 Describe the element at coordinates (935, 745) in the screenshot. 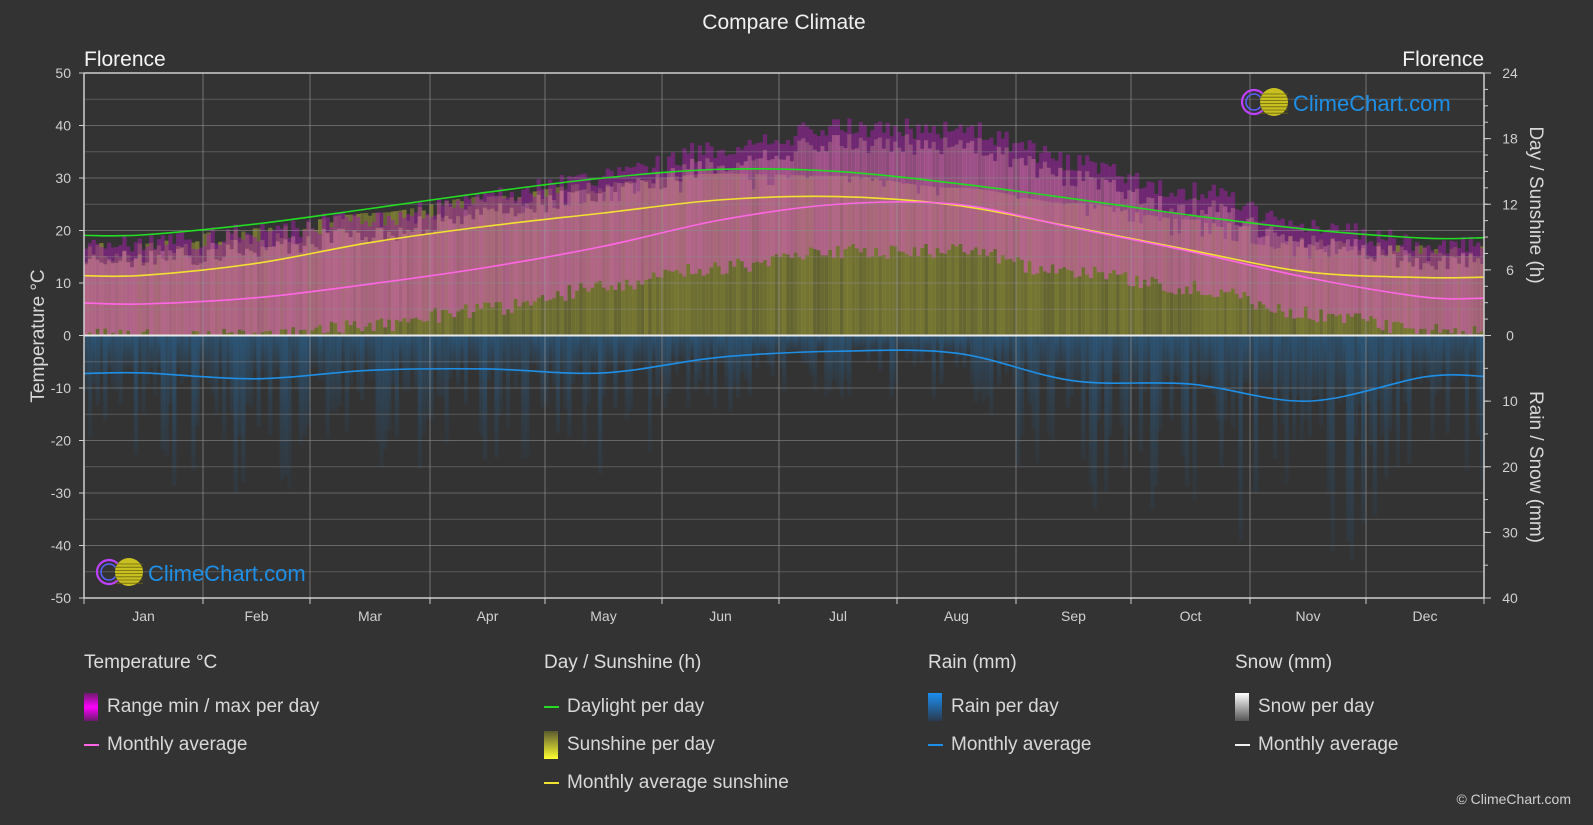

I see `rain-avg-swatch` at that location.